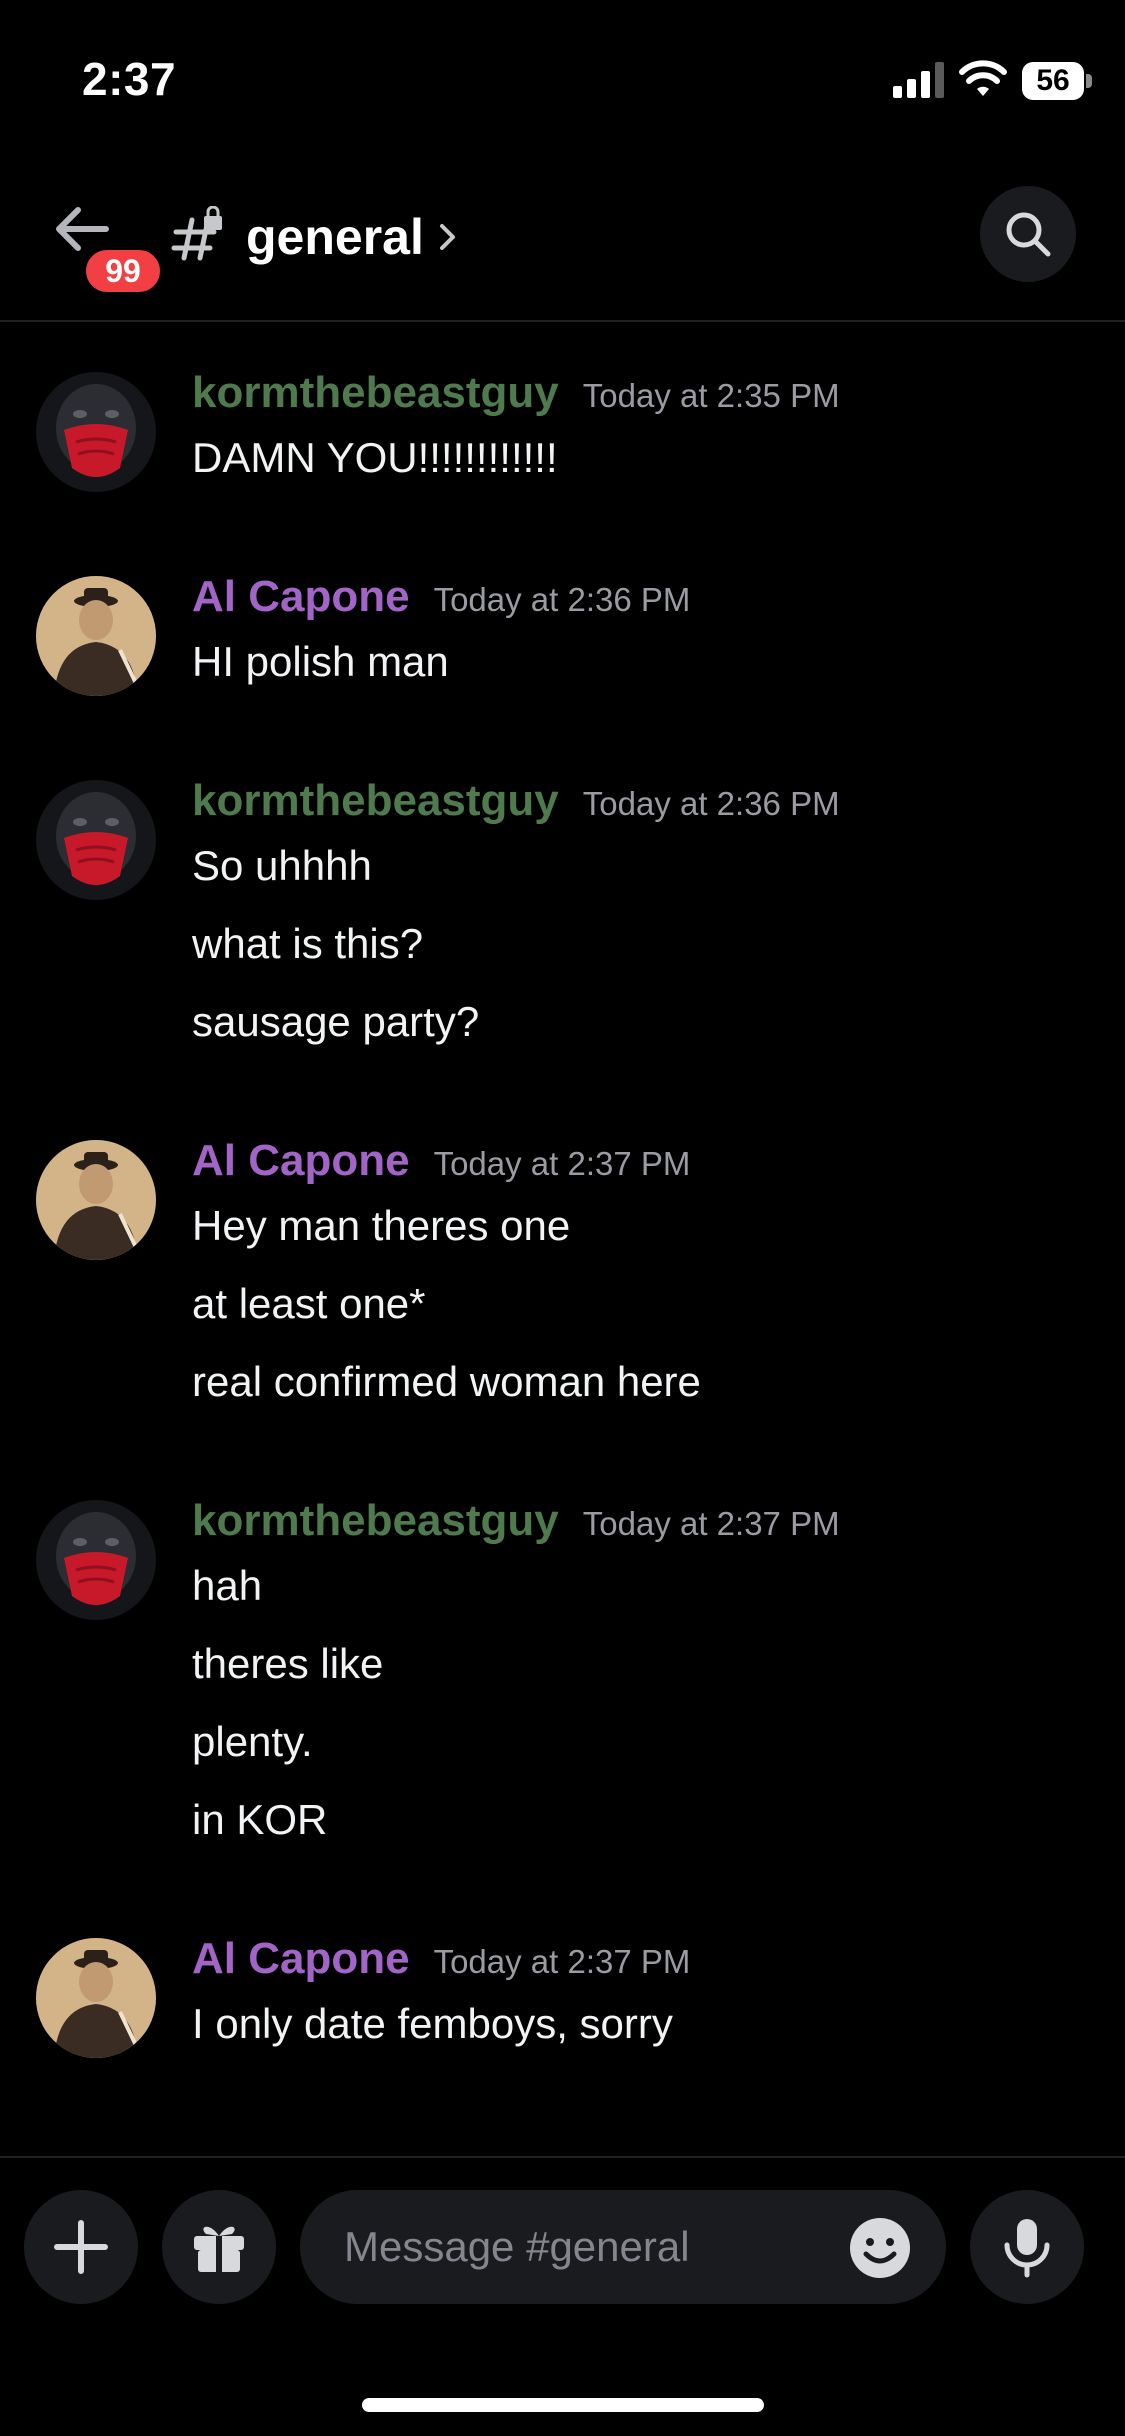  What do you see at coordinates (918, 80) in the screenshot?
I see `cellular-signal-icon` at bounding box center [918, 80].